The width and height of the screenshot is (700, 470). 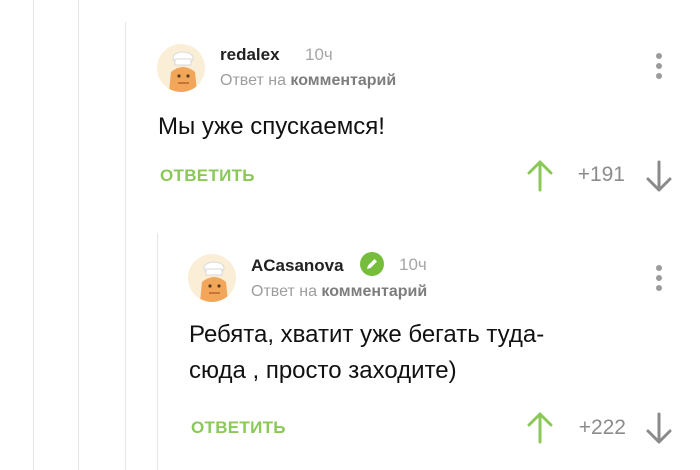 I want to click on comment-text: Мы уже спускаемся!, so click(x=271, y=126).